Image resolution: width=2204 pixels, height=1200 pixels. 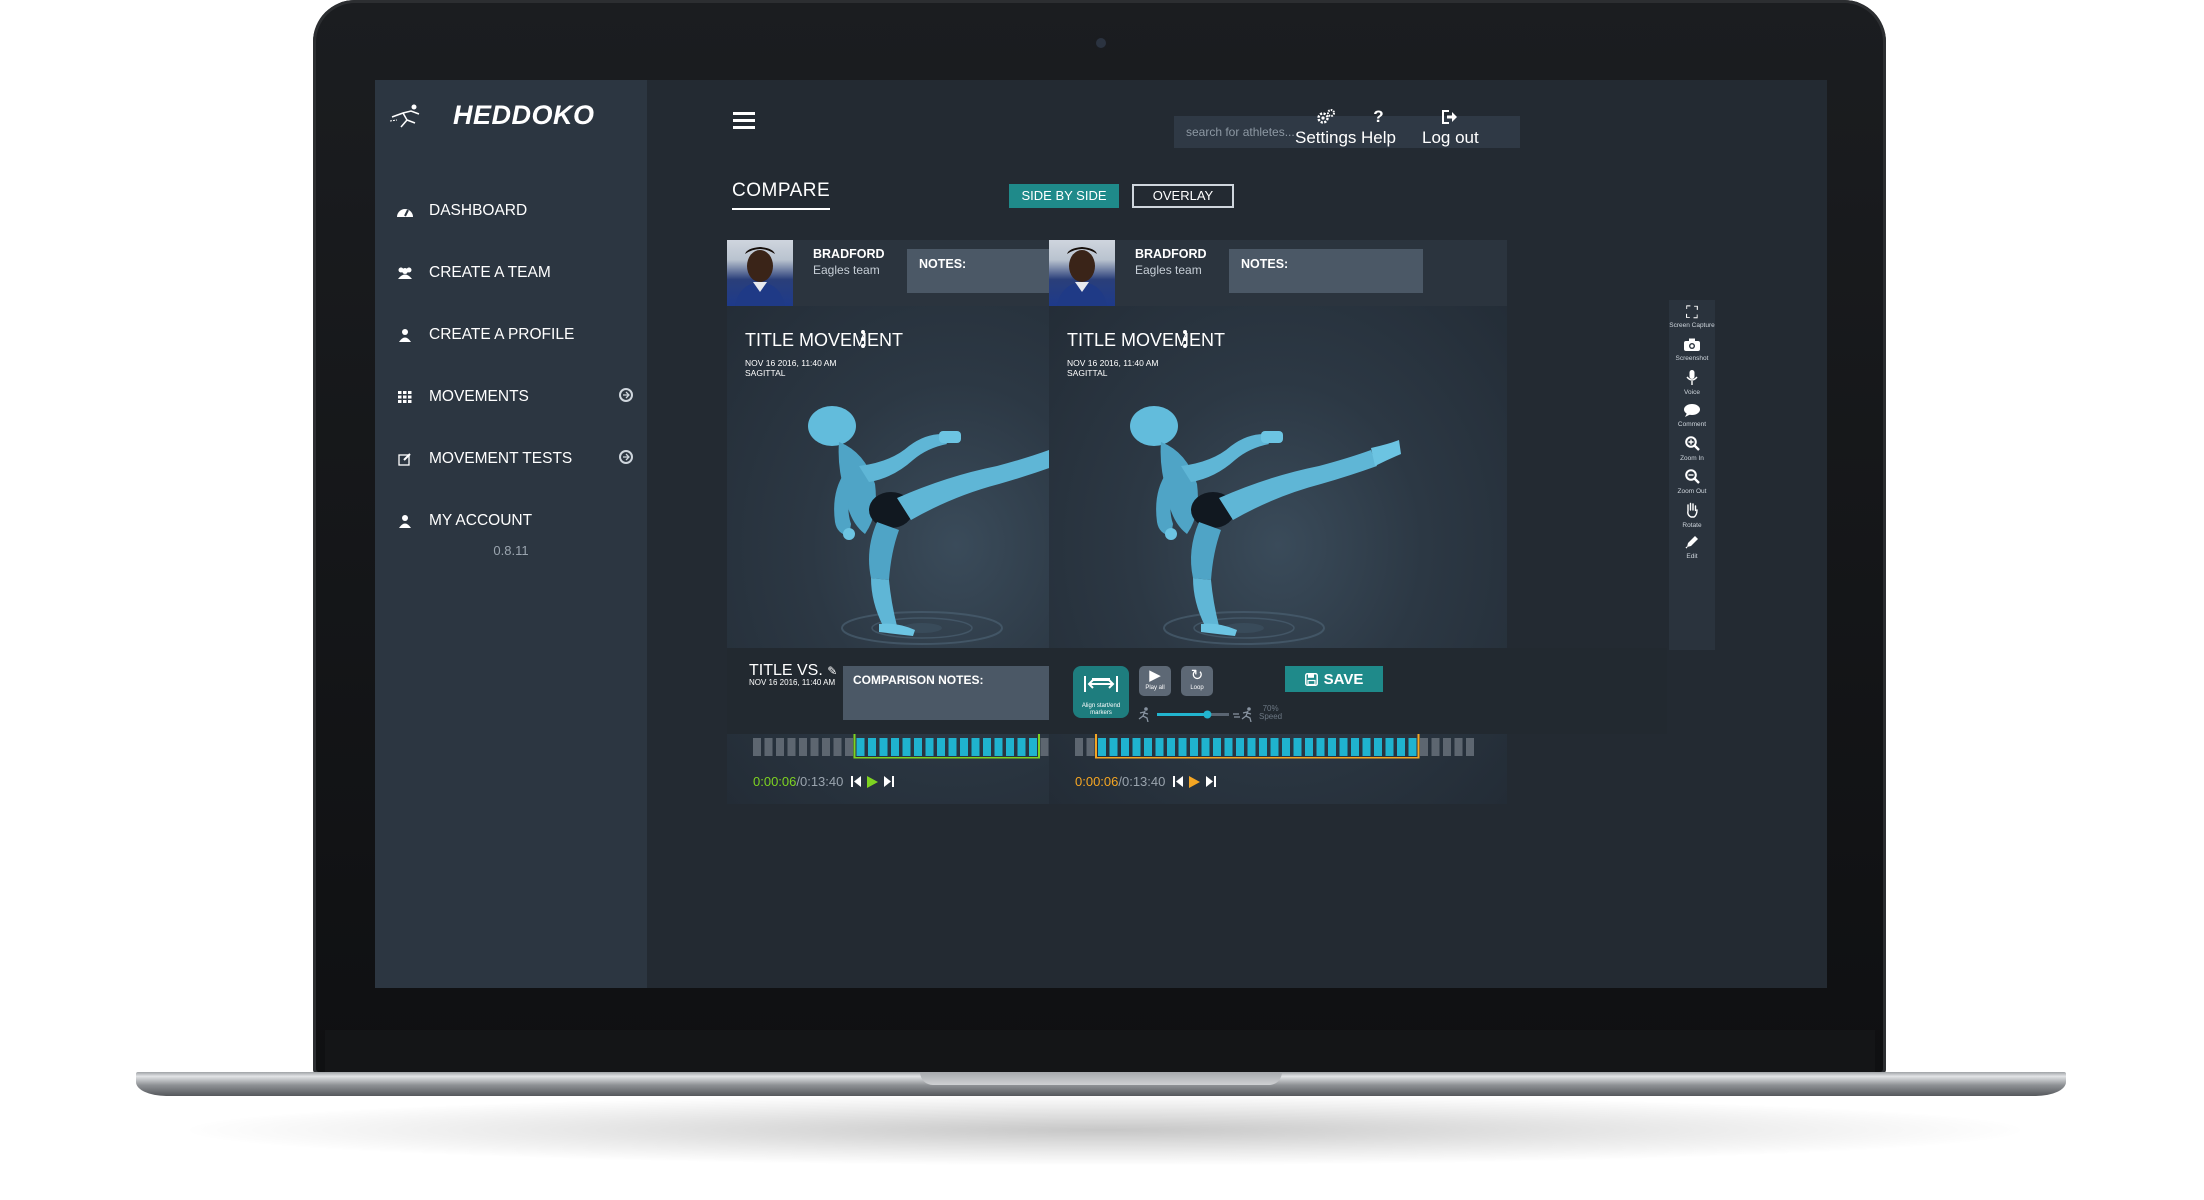 What do you see at coordinates (1692, 549) in the screenshot?
I see `edit-tool: Edit` at bounding box center [1692, 549].